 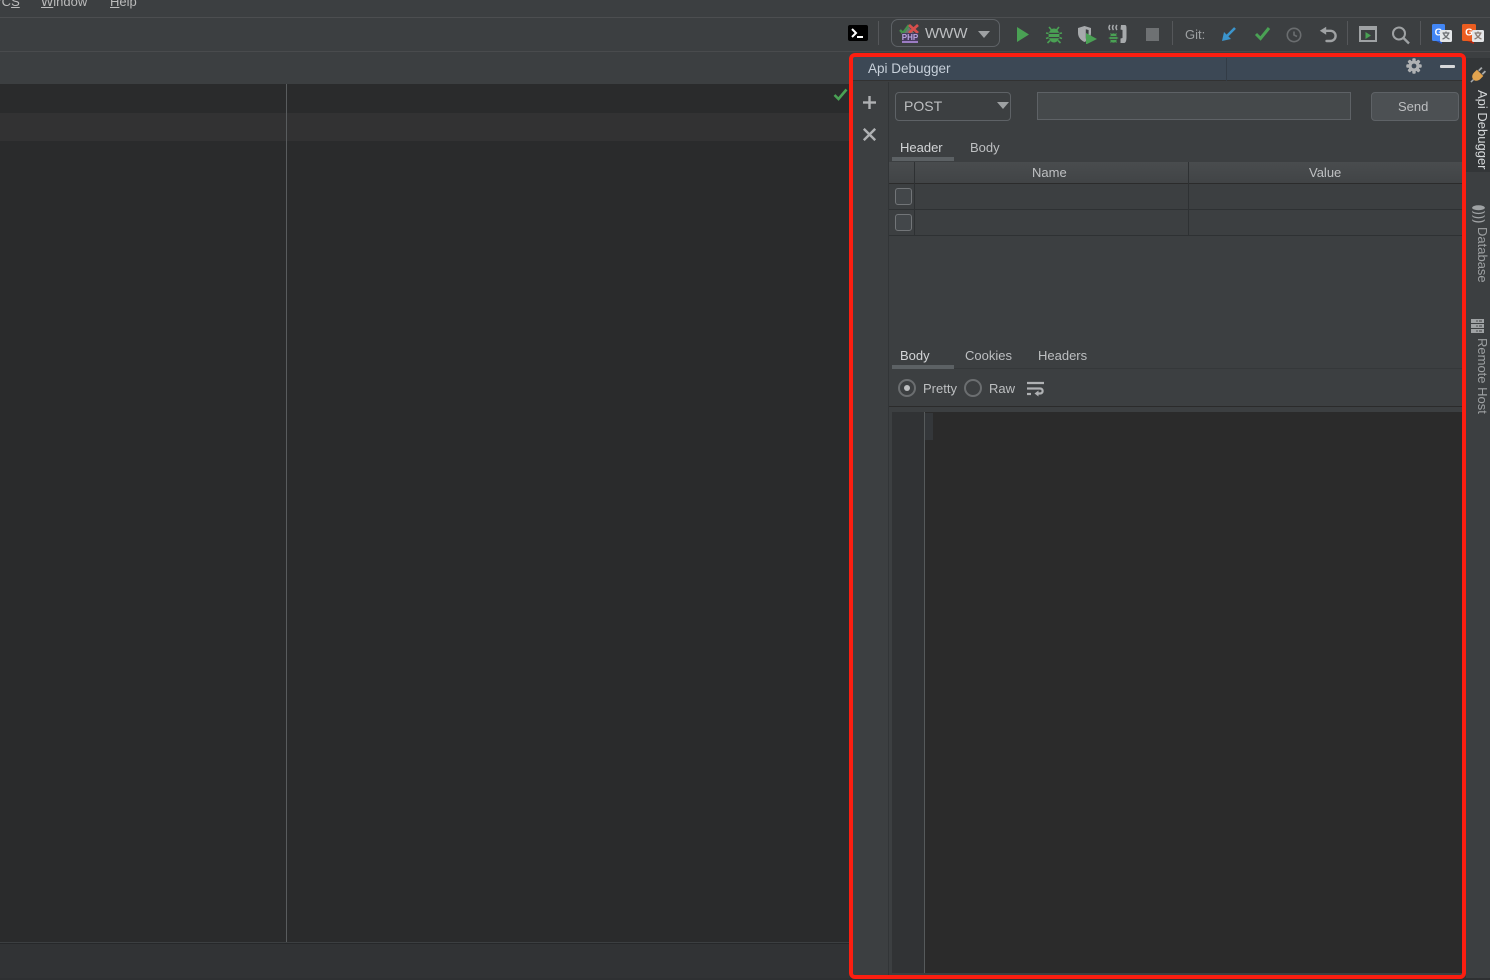 I want to click on svg-text: PHP, so click(x=910, y=37).